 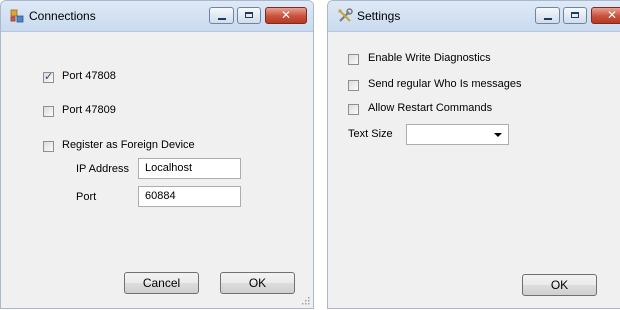 What do you see at coordinates (161, 283) in the screenshot?
I see `cancel-button: Cancel` at bounding box center [161, 283].